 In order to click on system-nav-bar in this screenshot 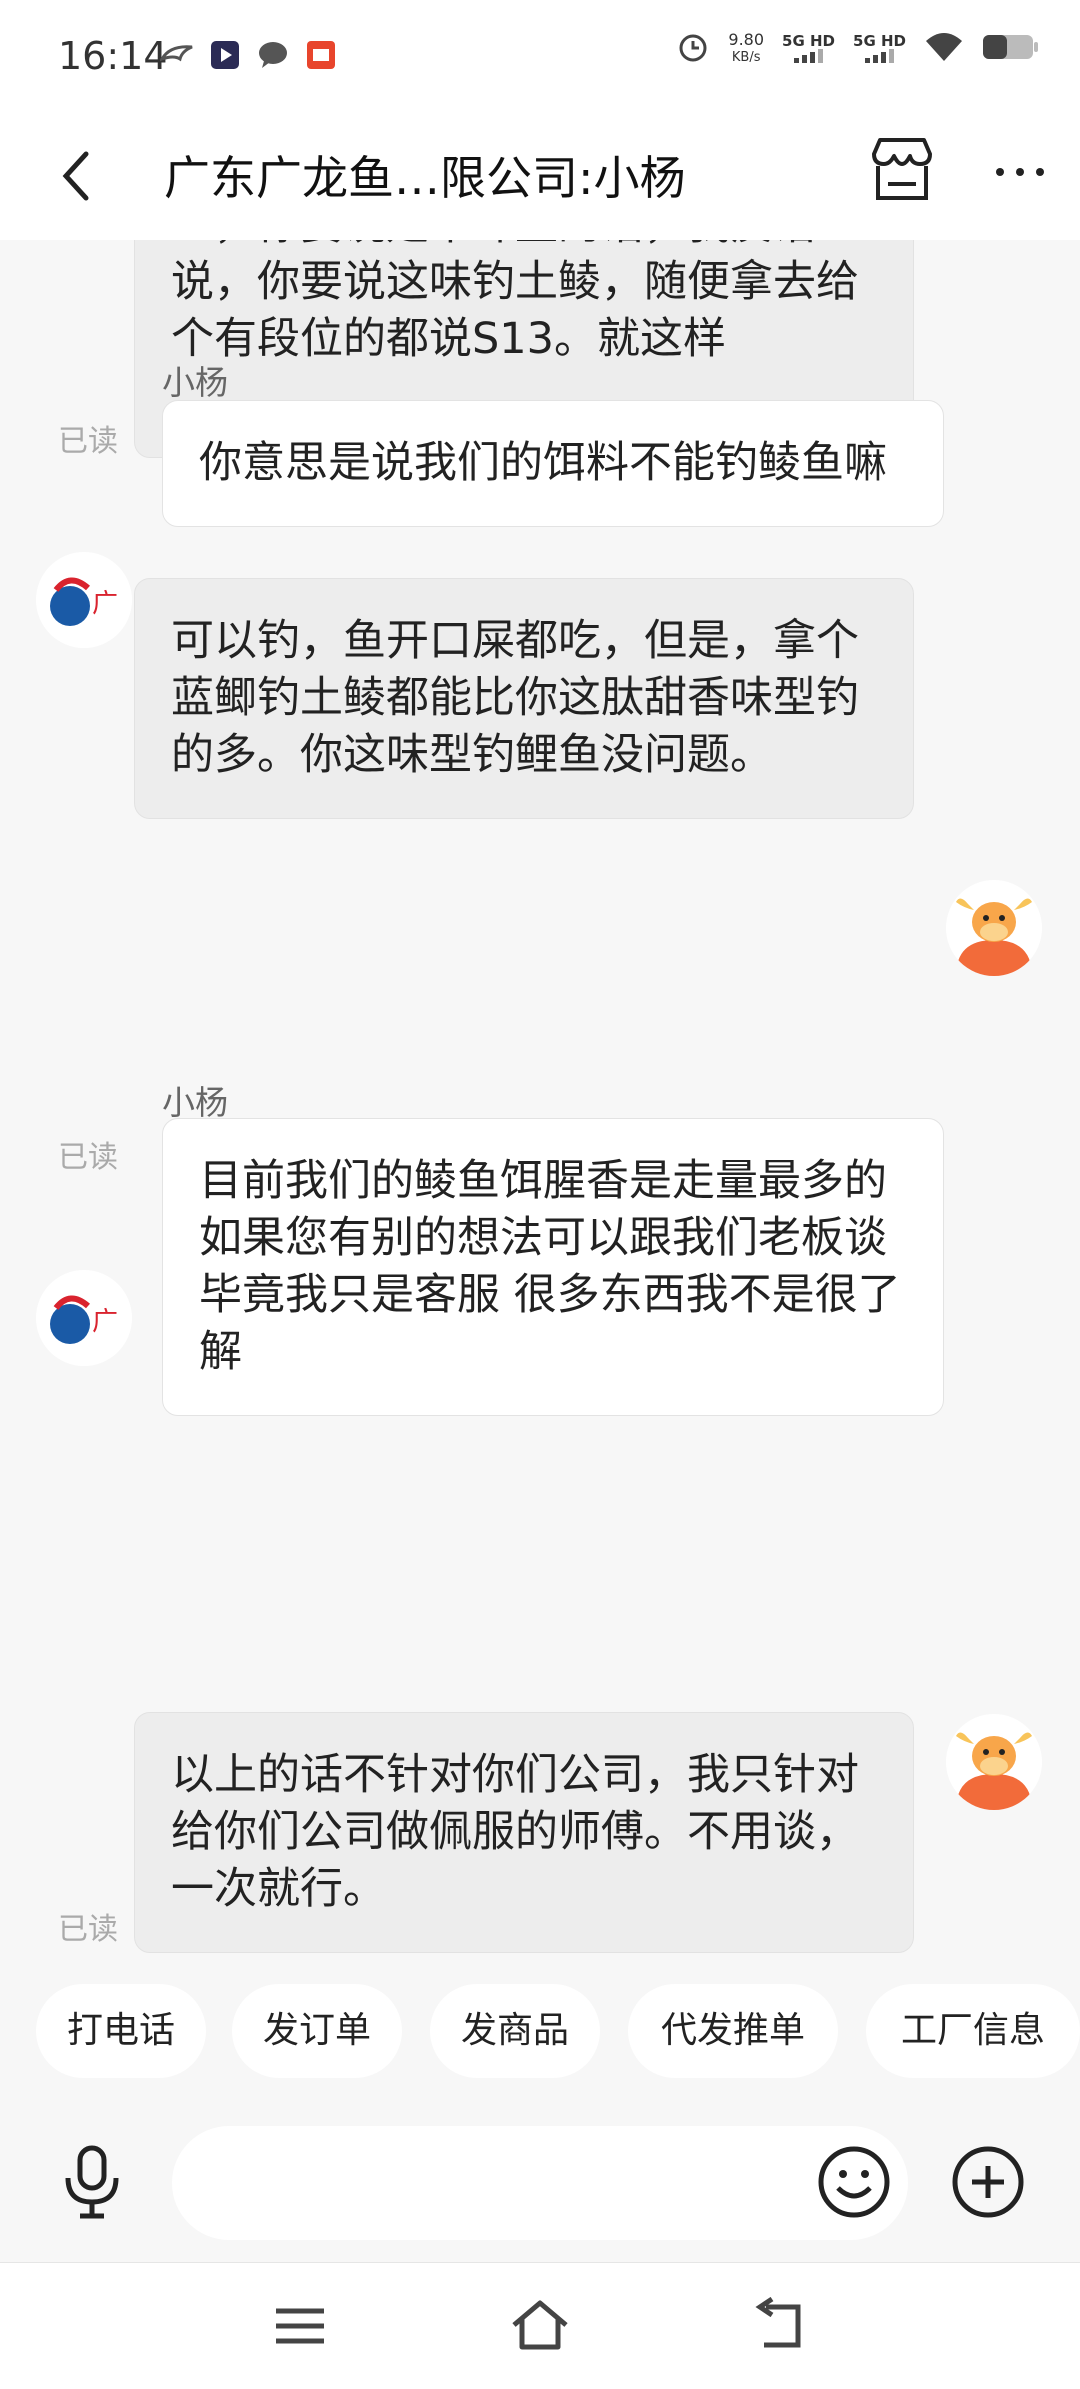, I will do `click(540, 2325)`.